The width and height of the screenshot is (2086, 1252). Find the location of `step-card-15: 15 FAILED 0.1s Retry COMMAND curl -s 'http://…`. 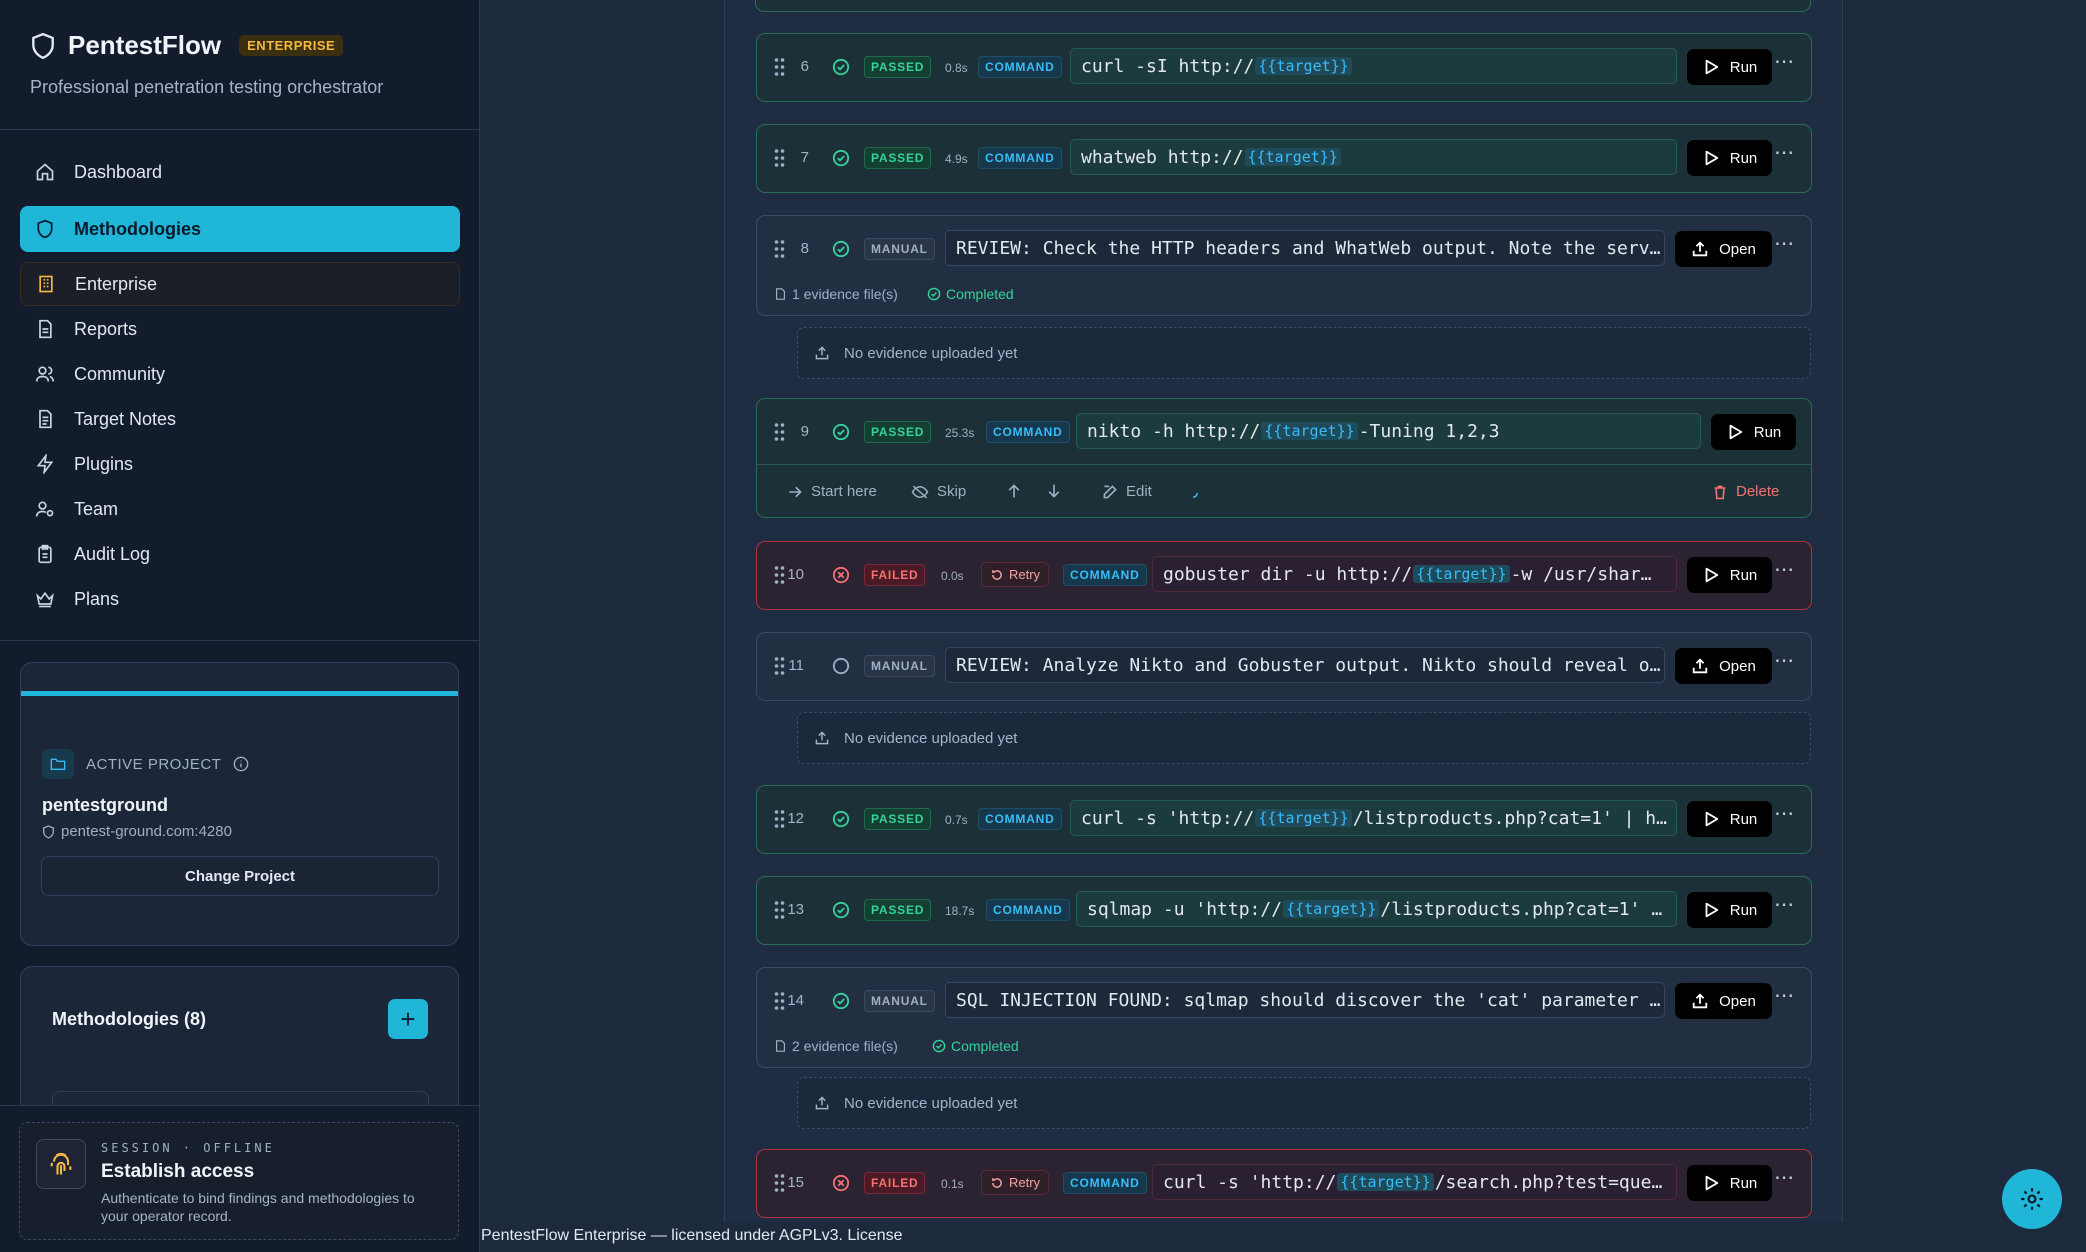

step-card-15: 15 FAILED 0.1s Retry COMMAND curl -s 'http://… is located at coordinates (1284, 1183).